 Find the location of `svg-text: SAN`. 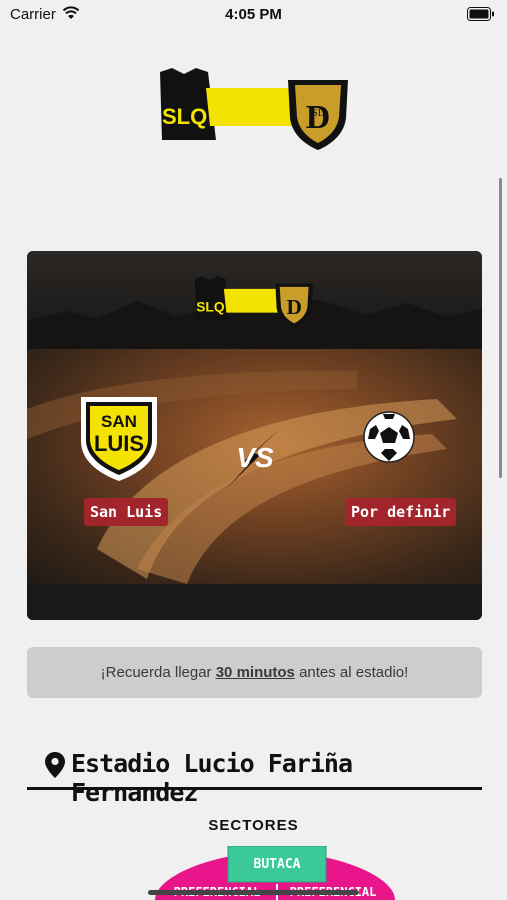

svg-text: SAN is located at coordinates (119, 421).